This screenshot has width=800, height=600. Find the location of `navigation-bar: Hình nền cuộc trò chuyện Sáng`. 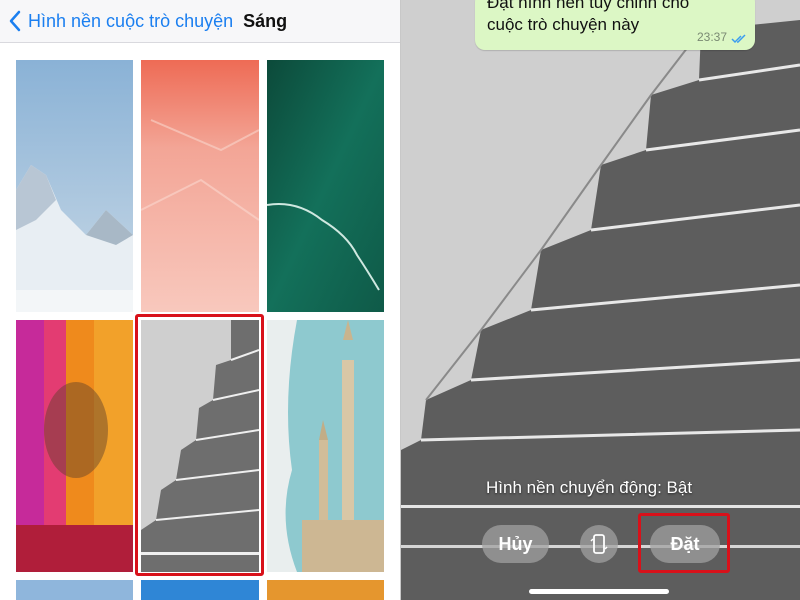

navigation-bar: Hình nền cuộc trò chuyện Sáng is located at coordinates (200, 21).